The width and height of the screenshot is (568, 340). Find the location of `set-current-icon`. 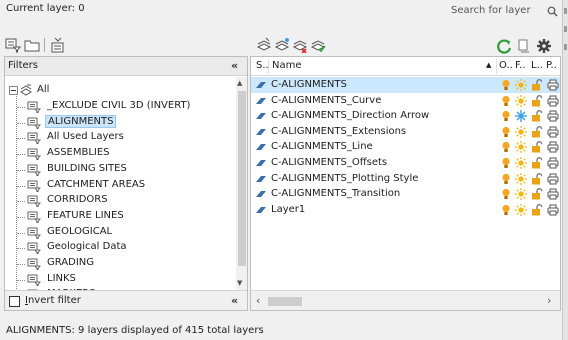

set-current-icon is located at coordinates (318, 45).